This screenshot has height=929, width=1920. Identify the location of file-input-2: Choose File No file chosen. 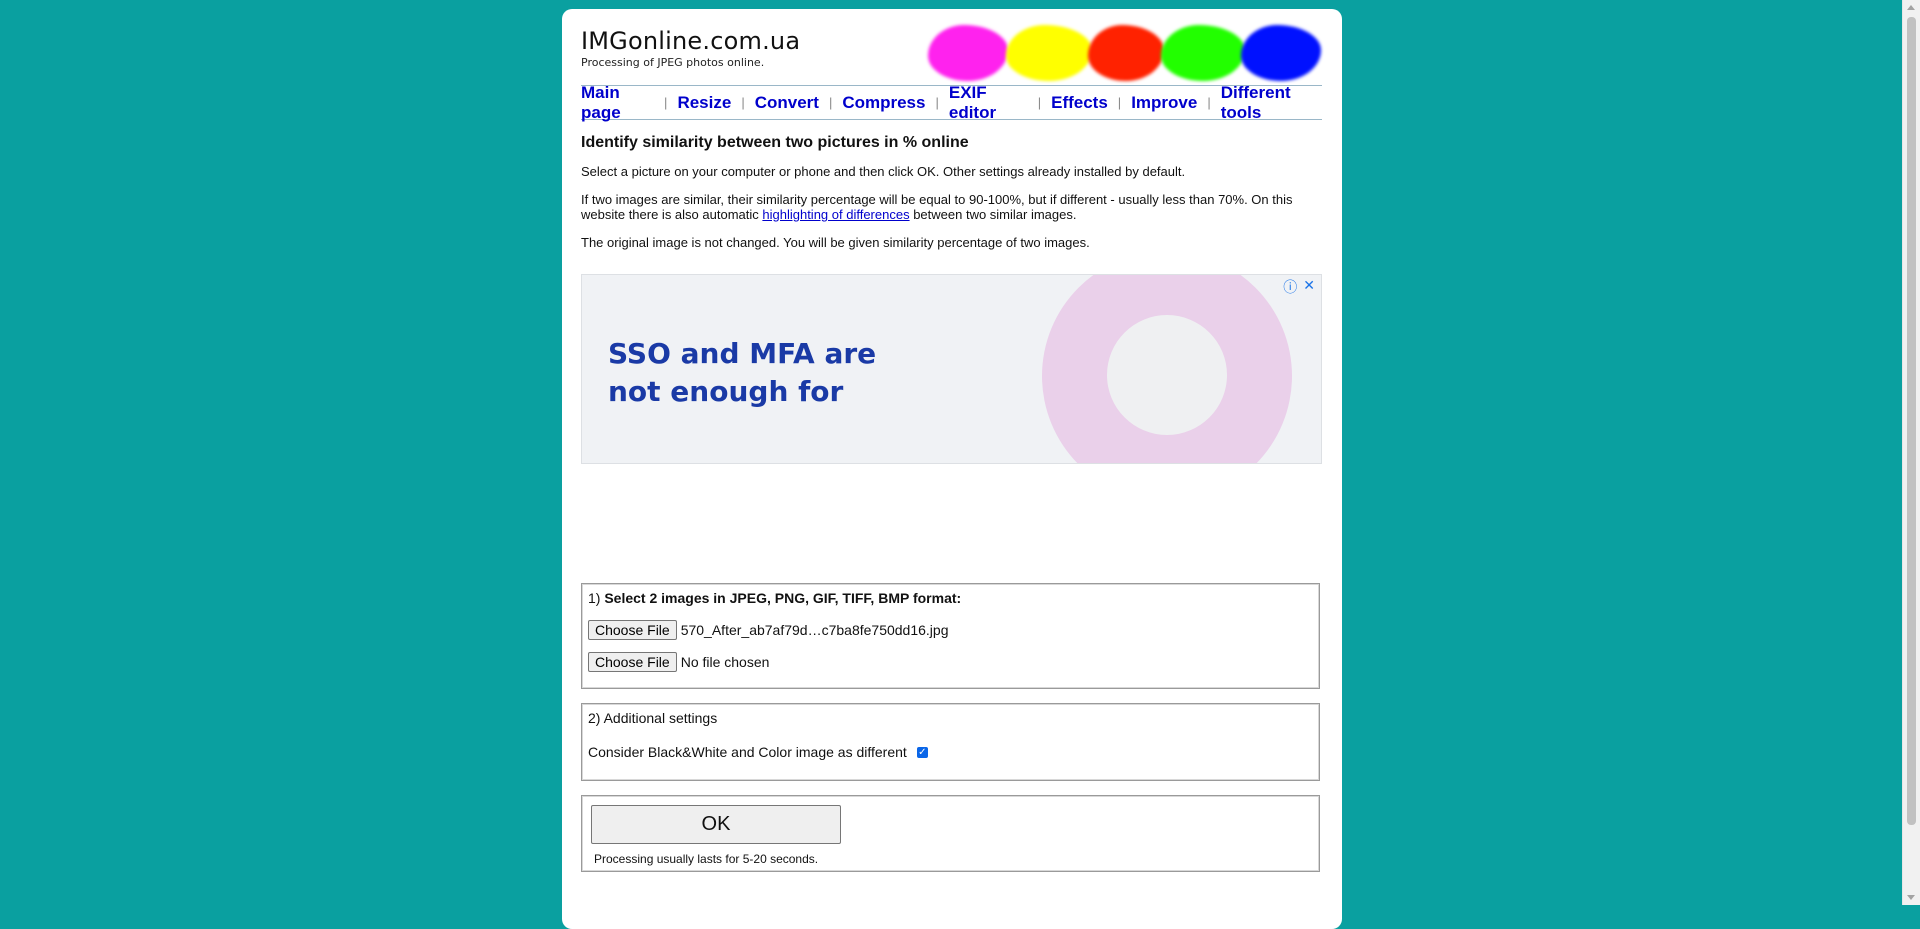
(678, 662).